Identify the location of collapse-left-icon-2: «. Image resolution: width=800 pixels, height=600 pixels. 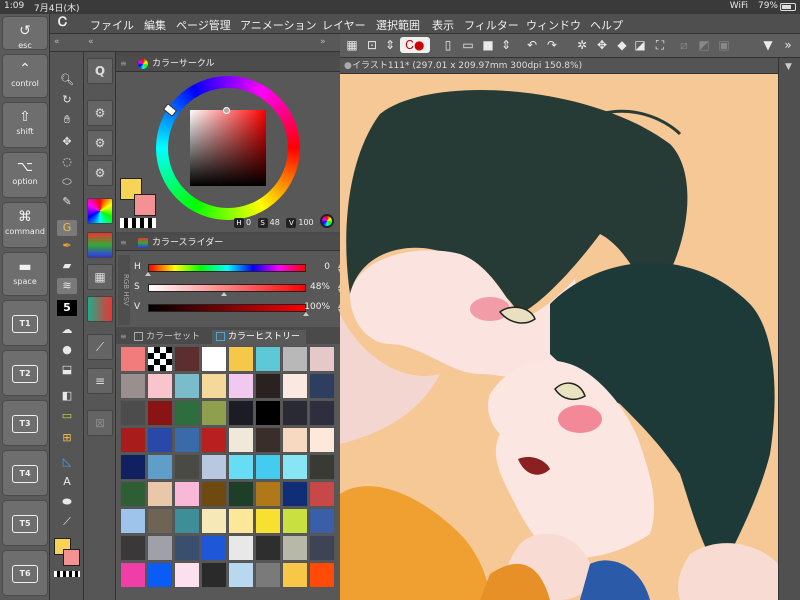
(91, 42).